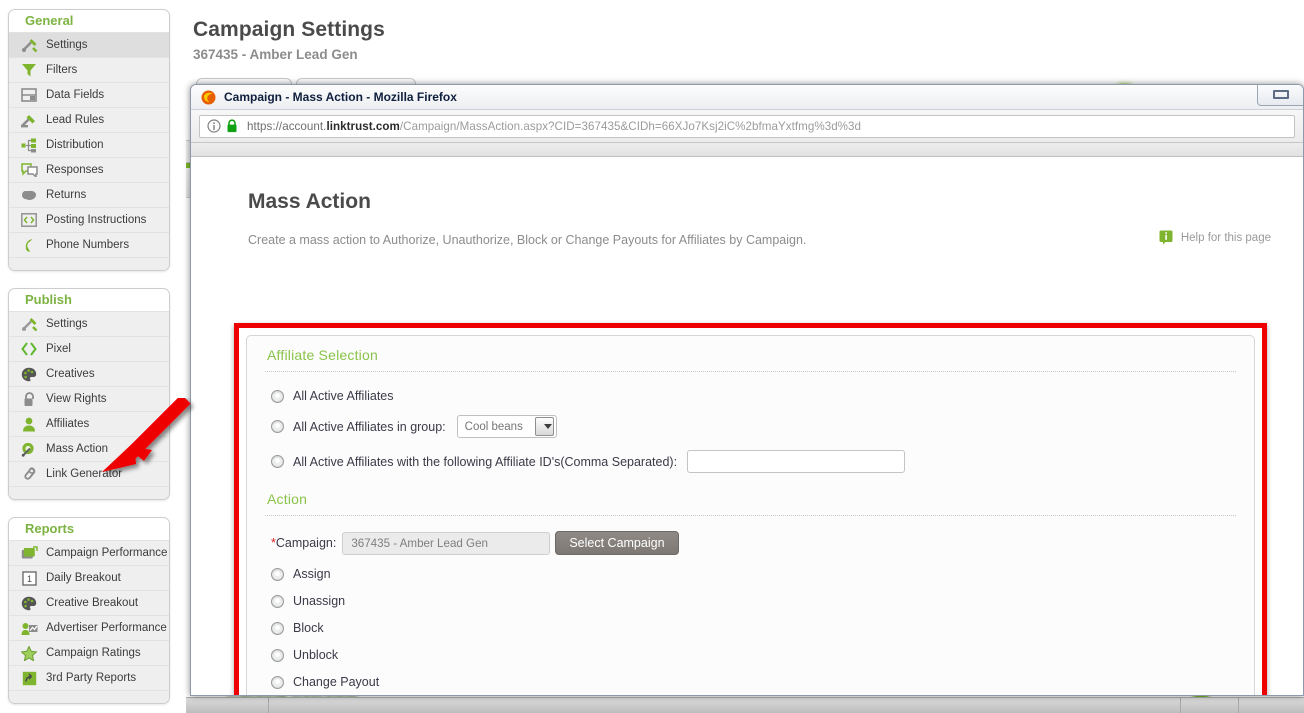 This screenshot has height=713, width=1304. Describe the element at coordinates (796, 461) in the screenshot. I see `affiliate-ids-input` at that location.